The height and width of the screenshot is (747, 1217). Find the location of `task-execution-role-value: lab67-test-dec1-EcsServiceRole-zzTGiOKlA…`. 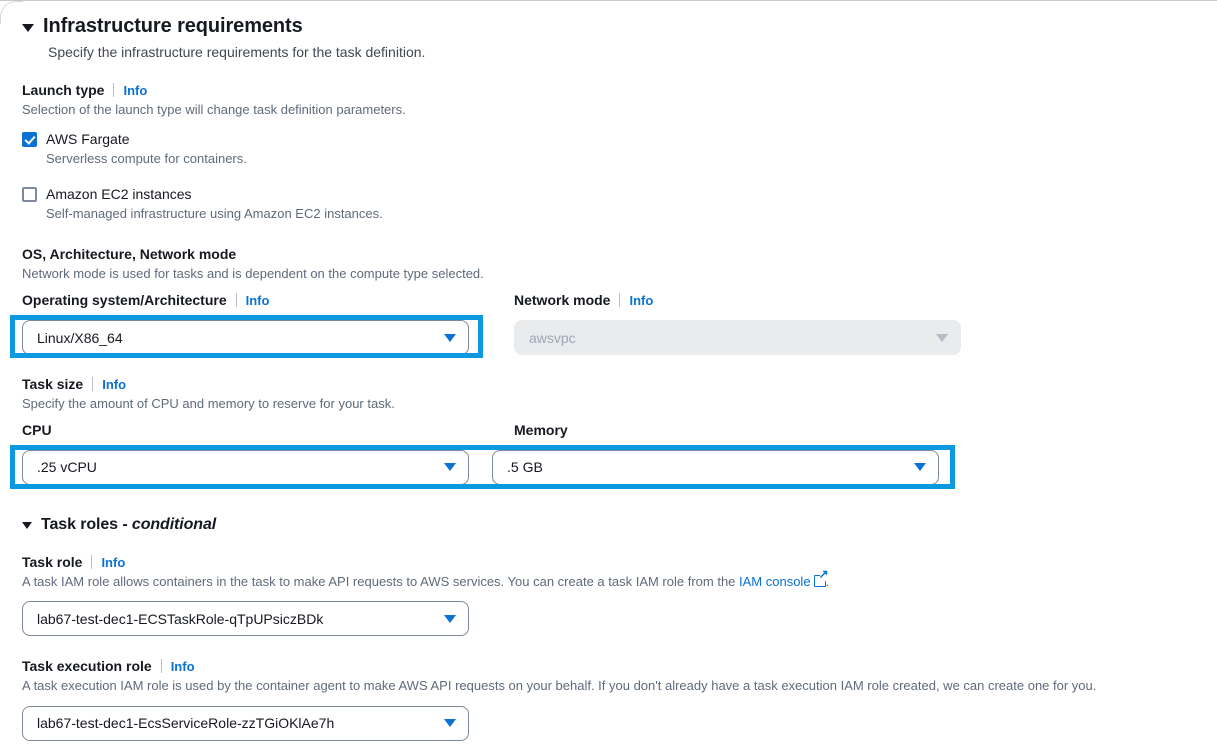

task-execution-role-value: lab67-test-dec1-EcsServiceRole-zzTGiOKlA… is located at coordinates (186, 723).